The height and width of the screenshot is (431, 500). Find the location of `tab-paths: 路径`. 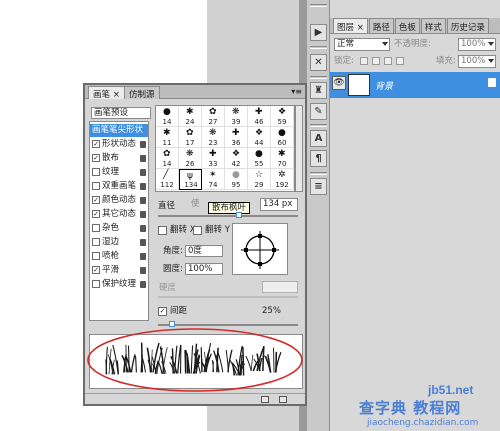

tab-paths: 路径 is located at coordinates (381, 25).